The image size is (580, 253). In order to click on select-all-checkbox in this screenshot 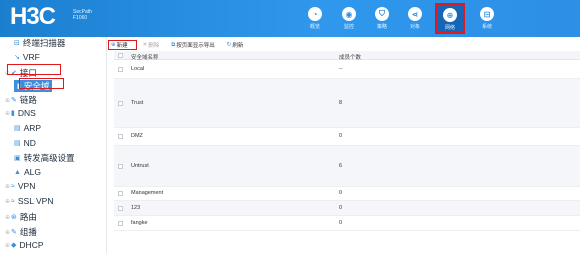, I will do `click(120, 55)`.